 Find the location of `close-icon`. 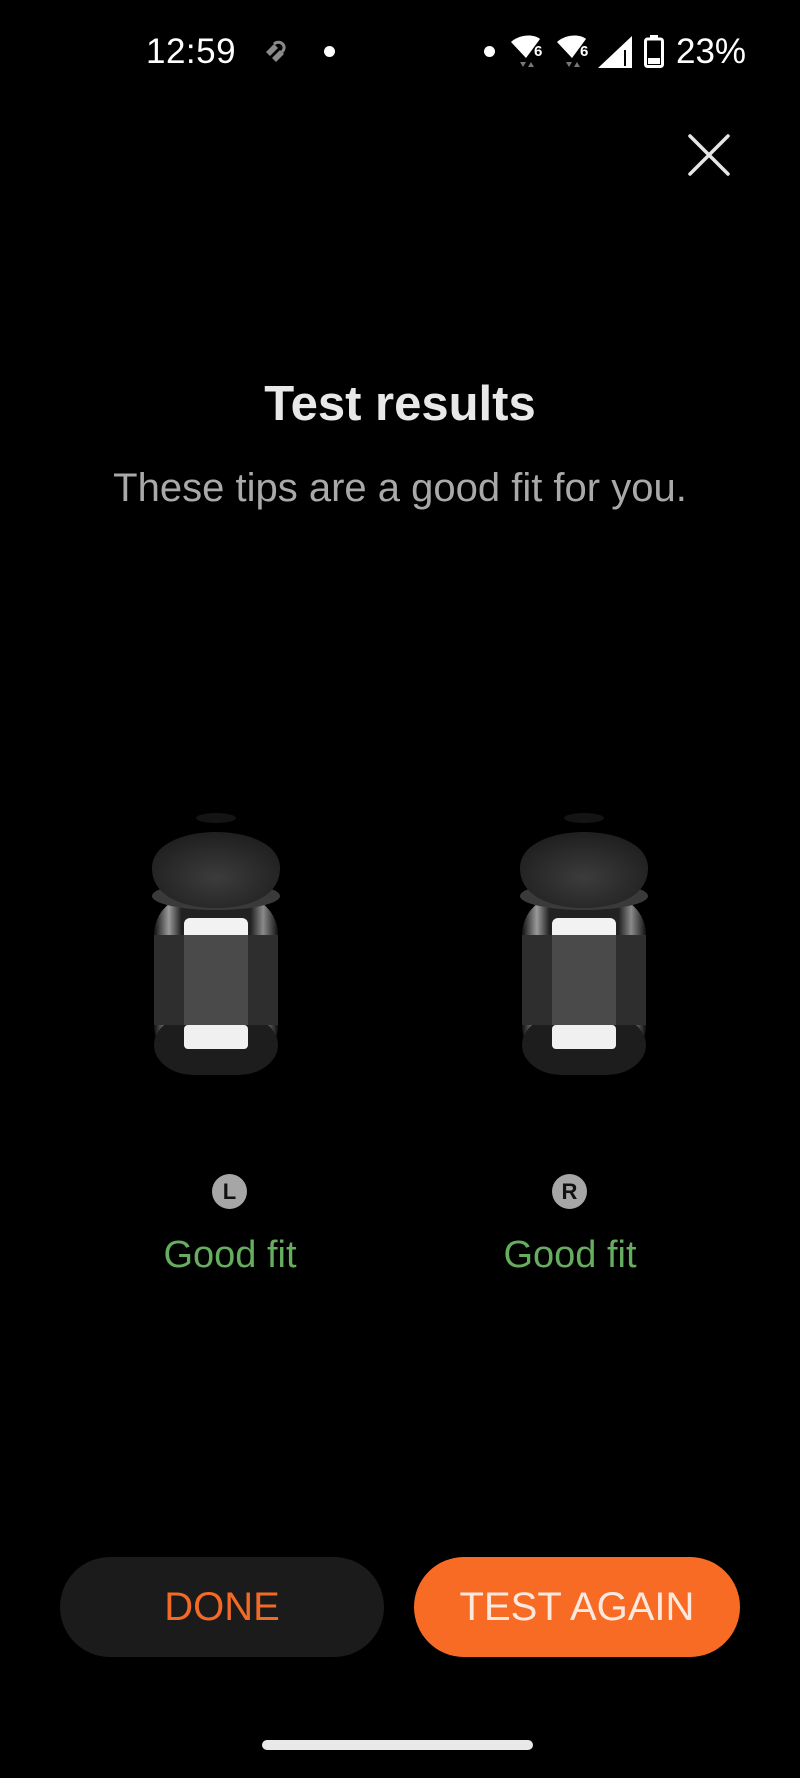

close-icon is located at coordinates (709, 155).